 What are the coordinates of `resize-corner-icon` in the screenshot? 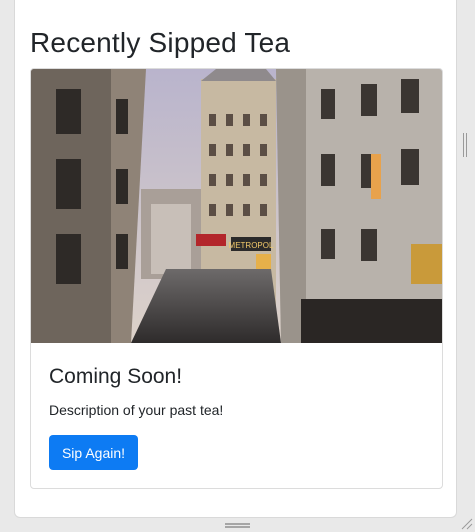 It's located at (466, 523).